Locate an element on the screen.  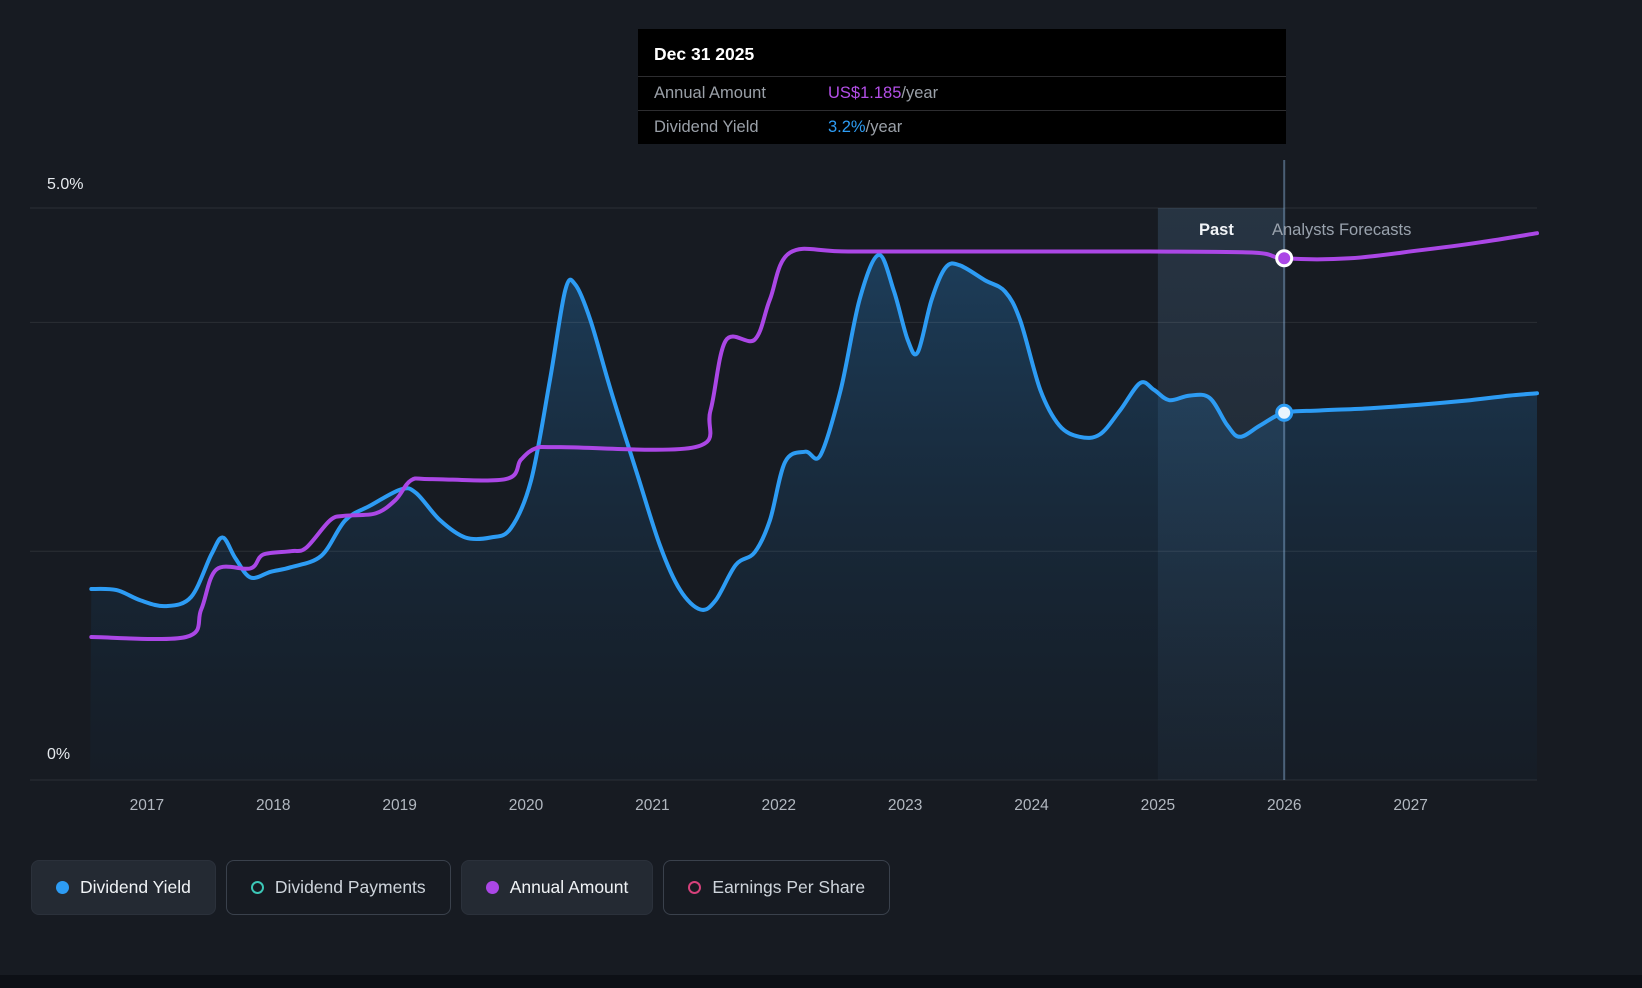
x-axis-label: 2024 is located at coordinates (1031, 805).